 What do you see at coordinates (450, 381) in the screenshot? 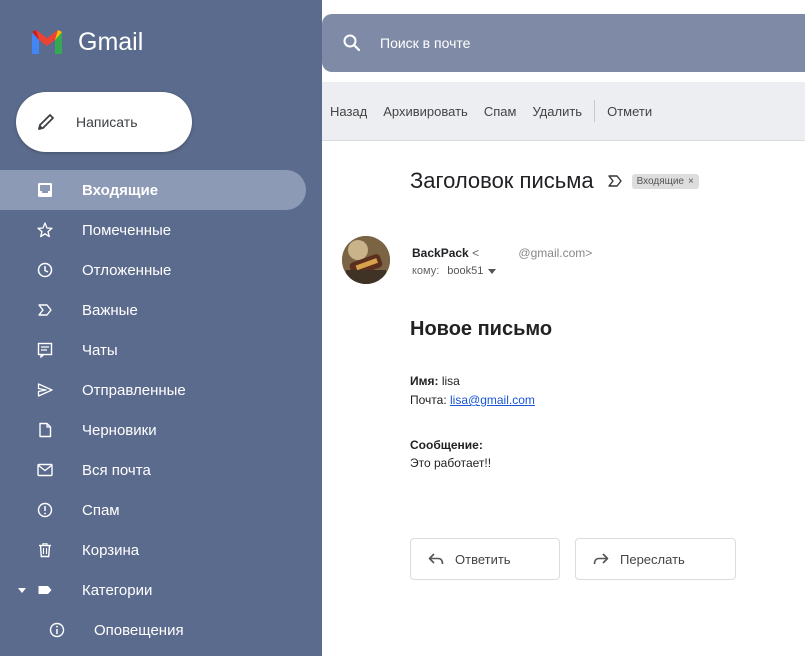
I see `name-value: lisa` at bounding box center [450, 381].